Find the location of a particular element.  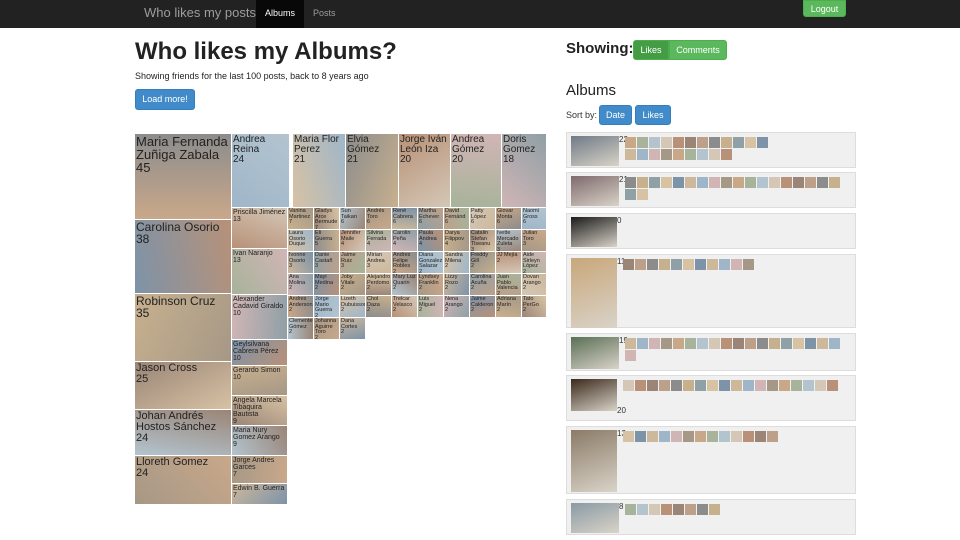

friend-tile: Doris Gomez 18 is located at coordinates (524, 171).